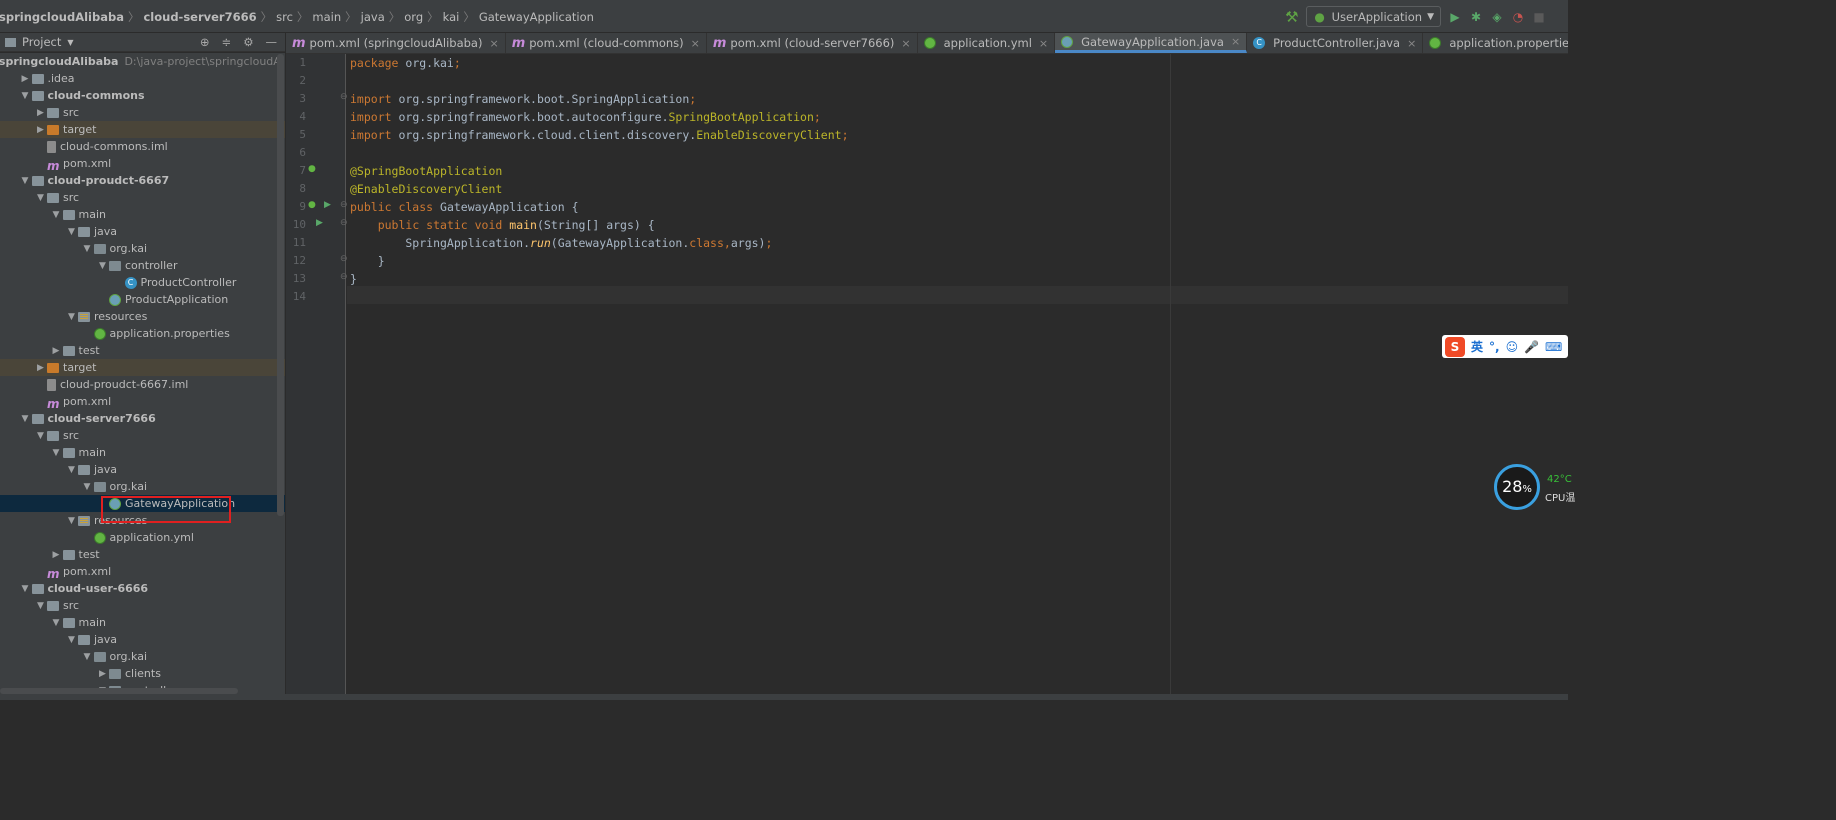 The image size is (1836, 820). What do you see at coordinates (205, 42) in the screenshot?
I see `locate-icon: ⊕` at bounding box center [205, 42].